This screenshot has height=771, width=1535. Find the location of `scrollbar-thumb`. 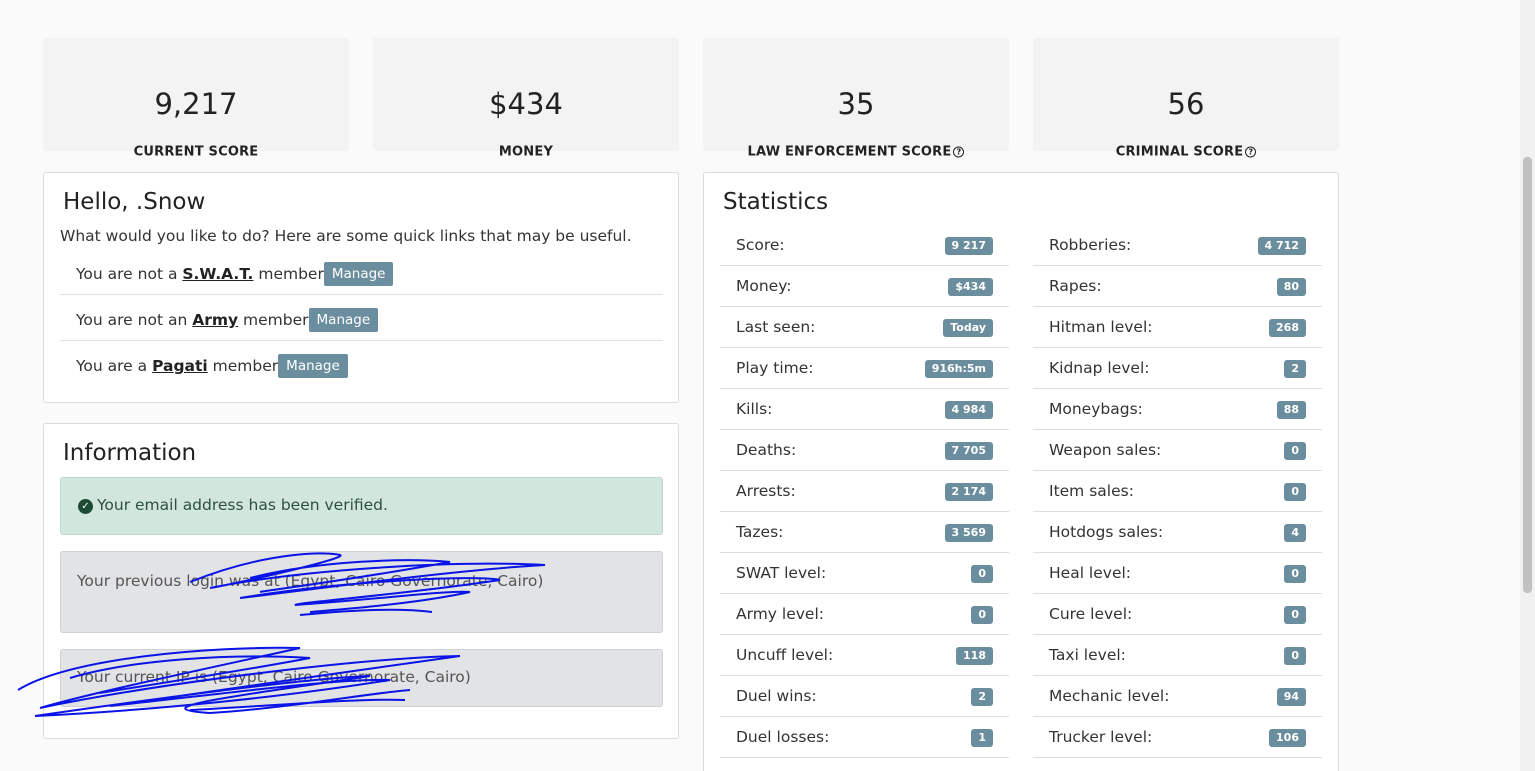

scrollbar-thumb is located at coordinates (1527, 375).